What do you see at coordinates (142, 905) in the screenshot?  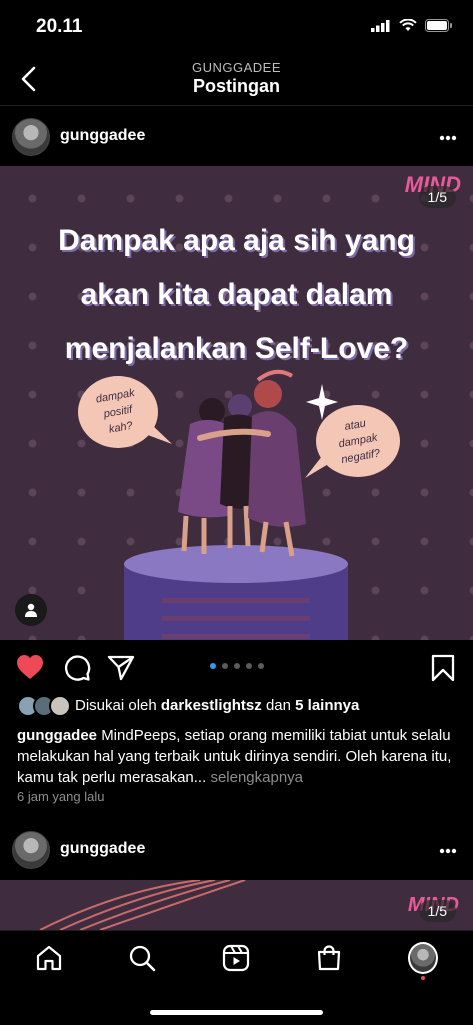 I see `post2-decoration` at bounding box center [142, 905].